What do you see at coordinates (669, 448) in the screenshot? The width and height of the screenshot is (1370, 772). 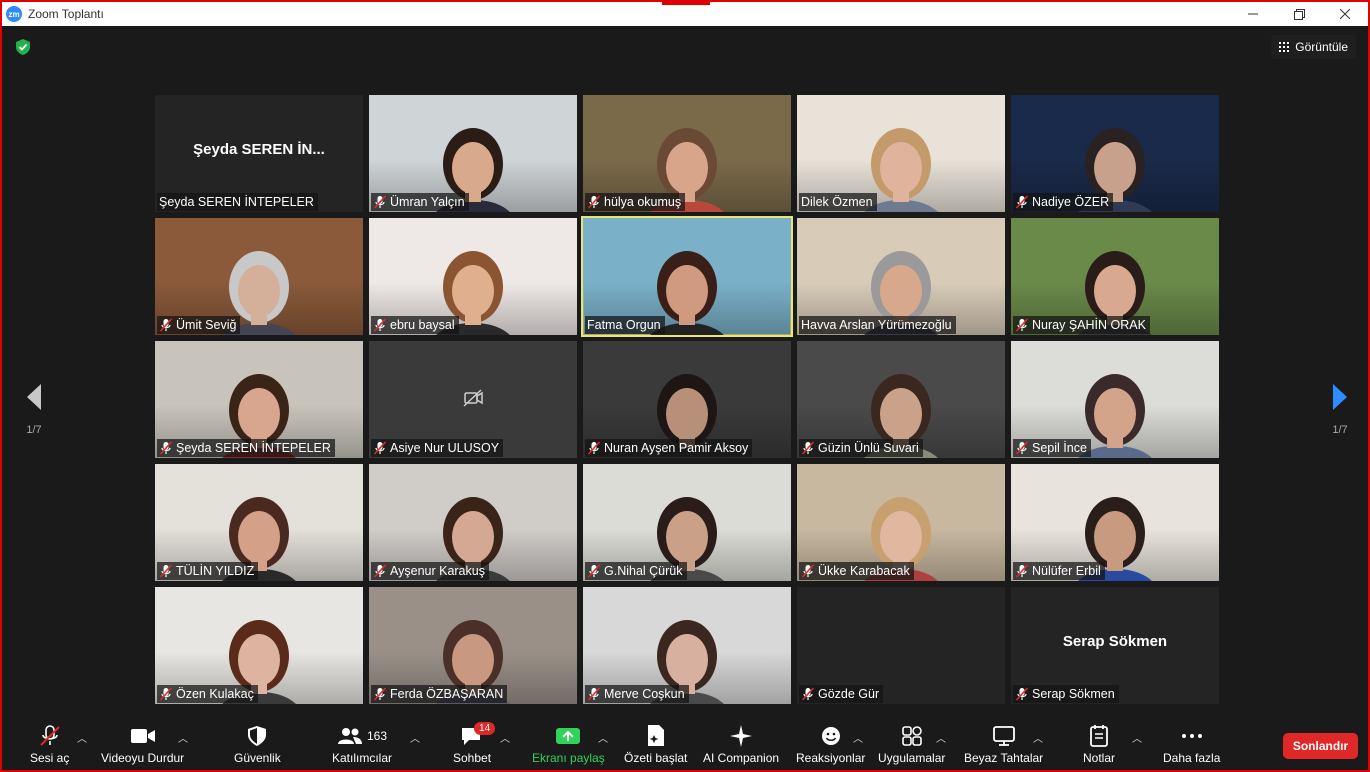 I see `participant-name-label: Nuran Ayşen Pamir Aksoy` at bounding box center [669, 448].